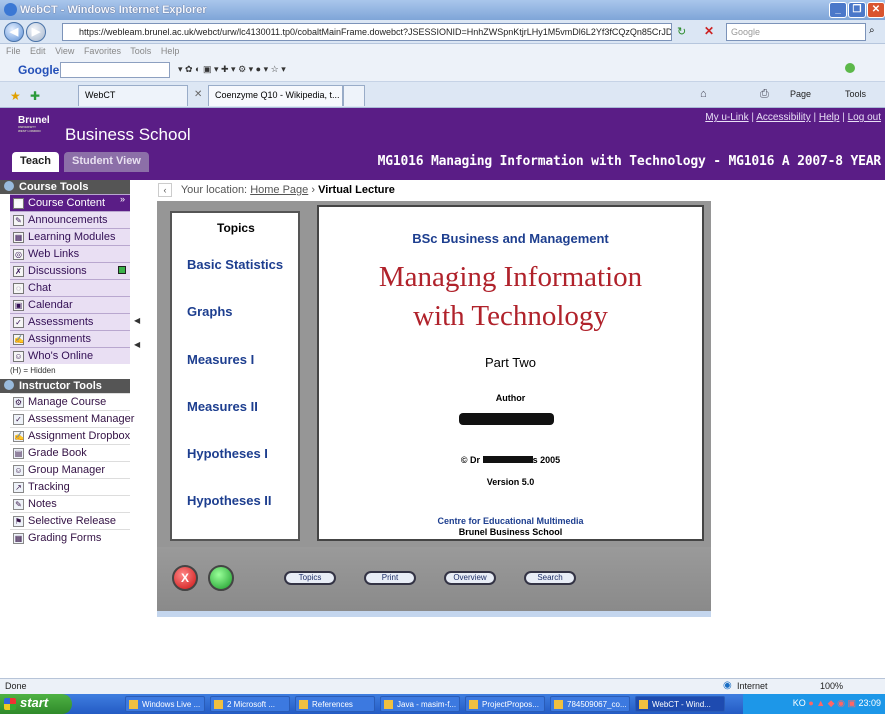 Image resolution: width=885 pixels, height=714 pixels. Describe the element at coordinates (49, 487) in the screenshot. I see `sidebar-item-label: Tracking` at that location.